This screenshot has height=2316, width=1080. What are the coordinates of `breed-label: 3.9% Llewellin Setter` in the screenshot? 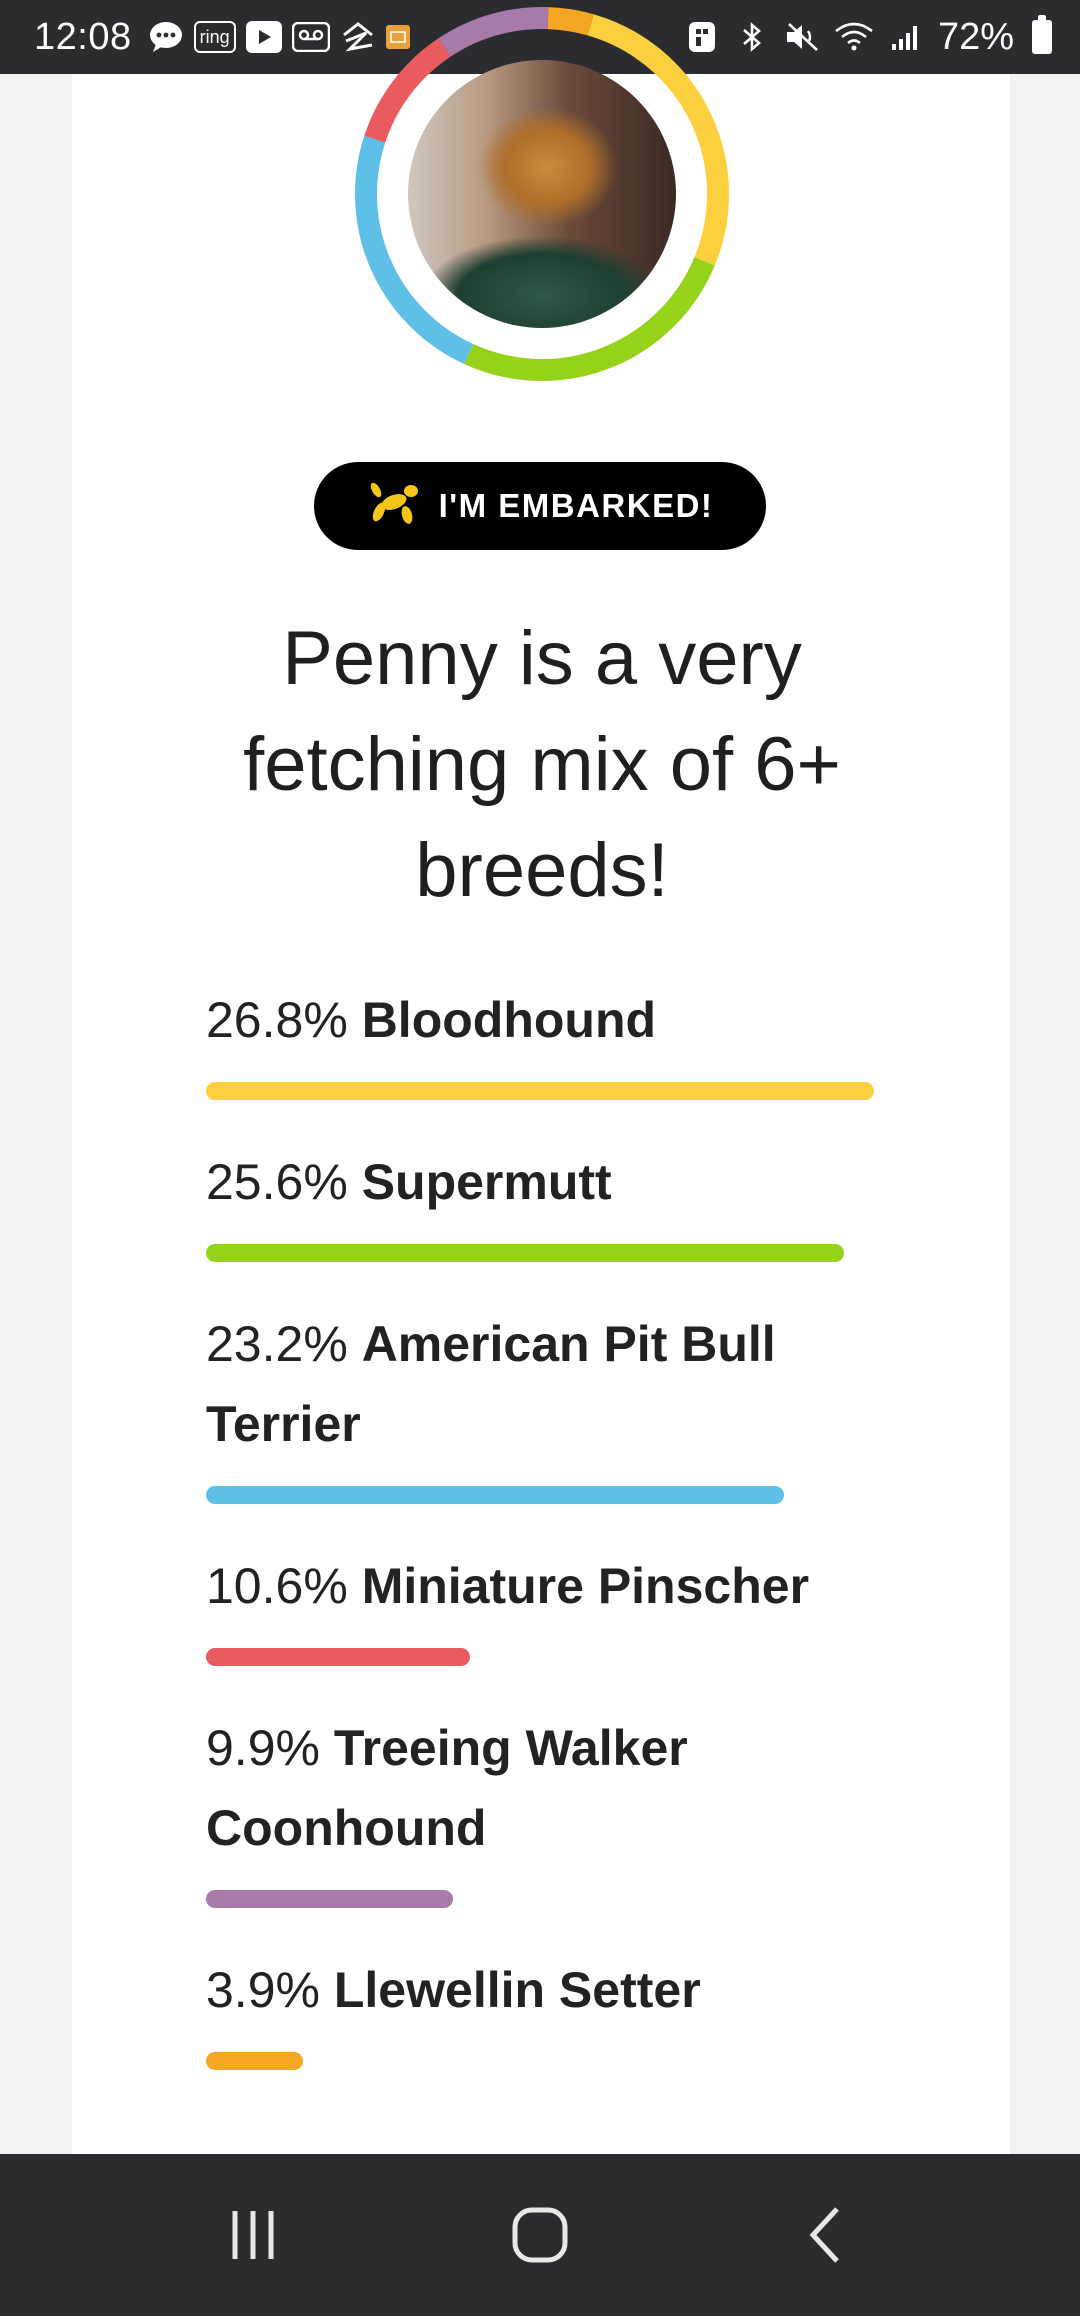 It's located at (556, 1990).